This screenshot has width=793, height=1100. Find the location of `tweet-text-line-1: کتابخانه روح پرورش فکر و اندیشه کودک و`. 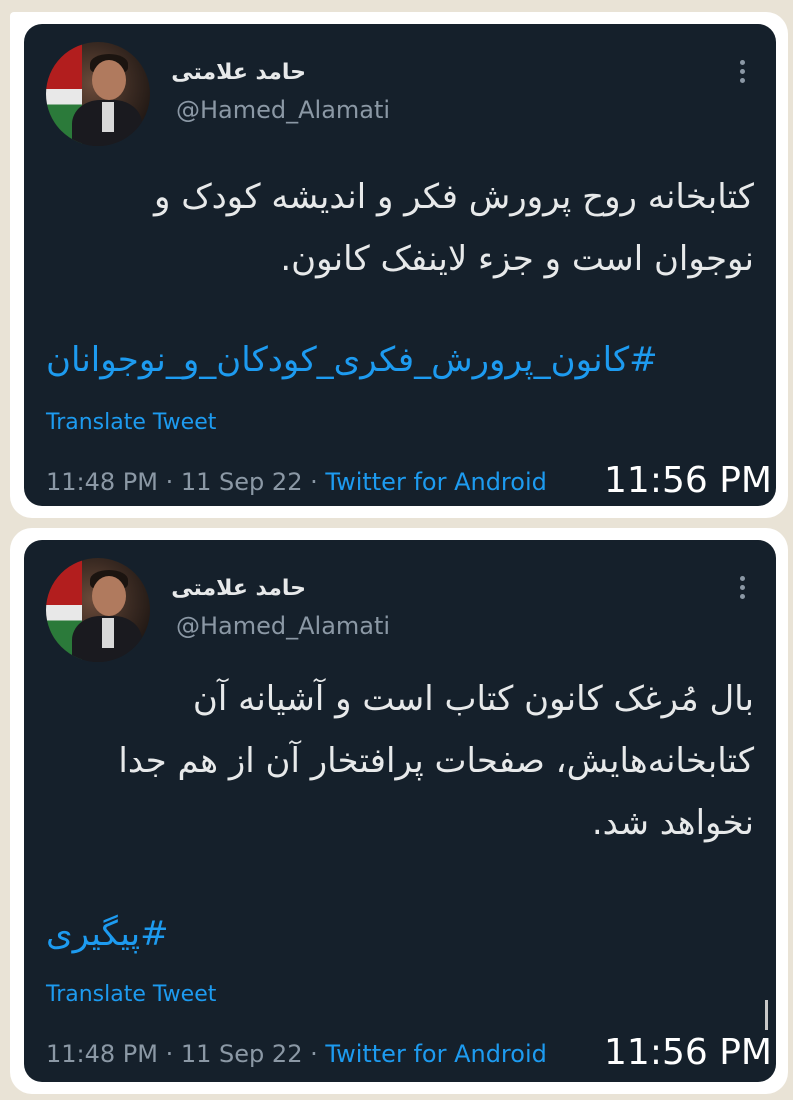

tweet-text-line-1: کتابخانه روح پرورش فکر و اندیشه کودک و is located at coordinates (454, 197).